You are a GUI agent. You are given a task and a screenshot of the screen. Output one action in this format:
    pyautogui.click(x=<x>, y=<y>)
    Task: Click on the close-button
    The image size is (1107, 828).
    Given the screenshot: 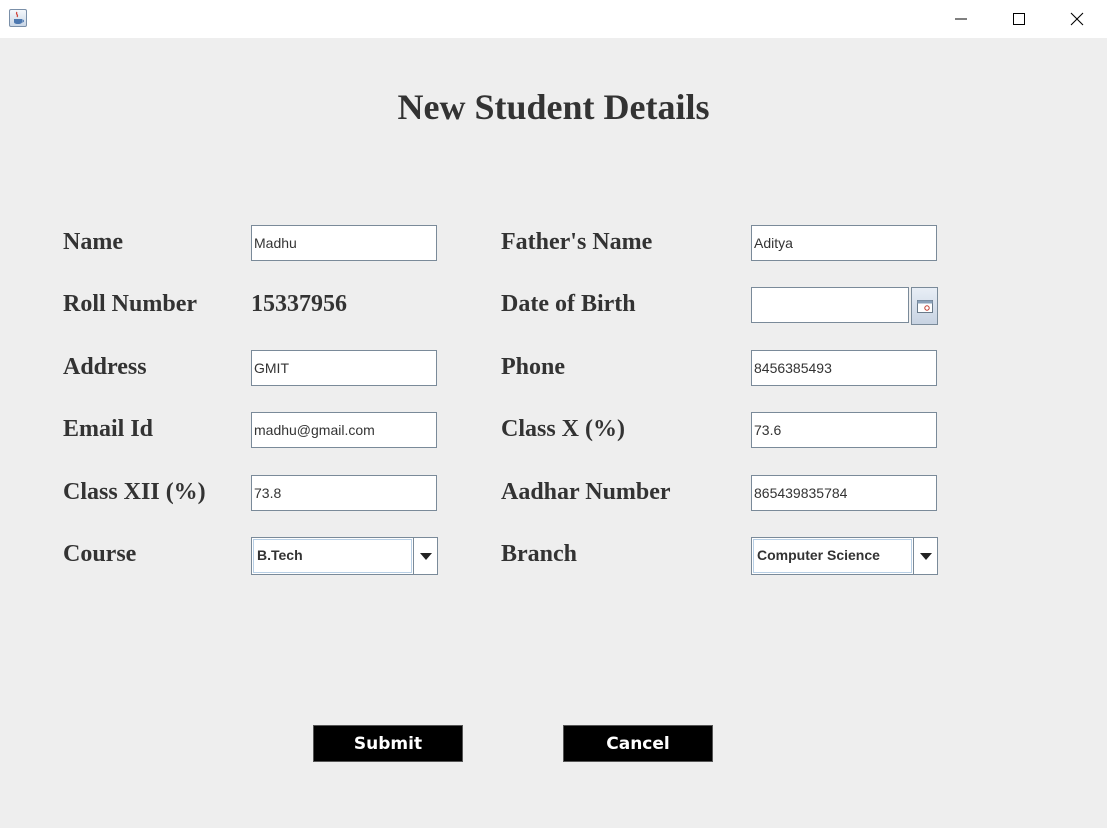 What is the action you would take?
    pyautogui.click(x=1077, y=19)
    